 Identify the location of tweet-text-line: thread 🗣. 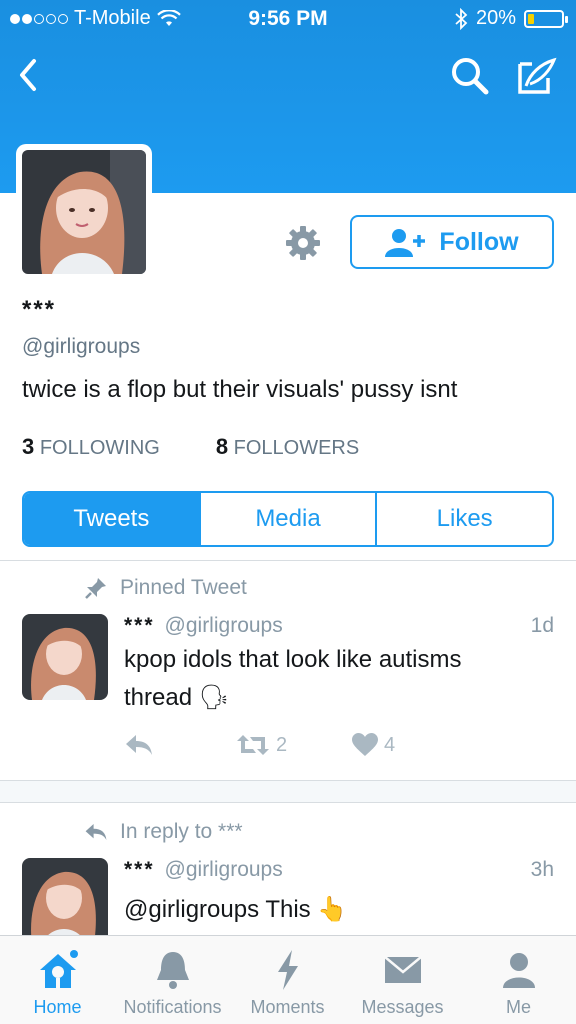
(339, 698).